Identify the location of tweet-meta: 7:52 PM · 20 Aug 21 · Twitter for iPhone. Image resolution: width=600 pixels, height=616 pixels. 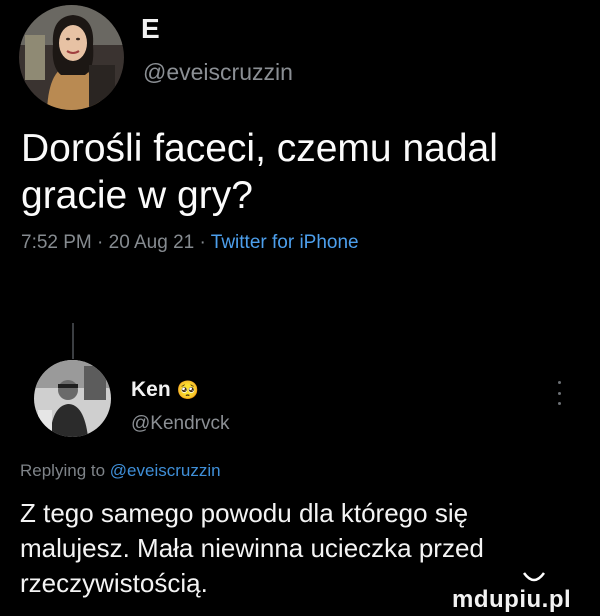
(190, 243).